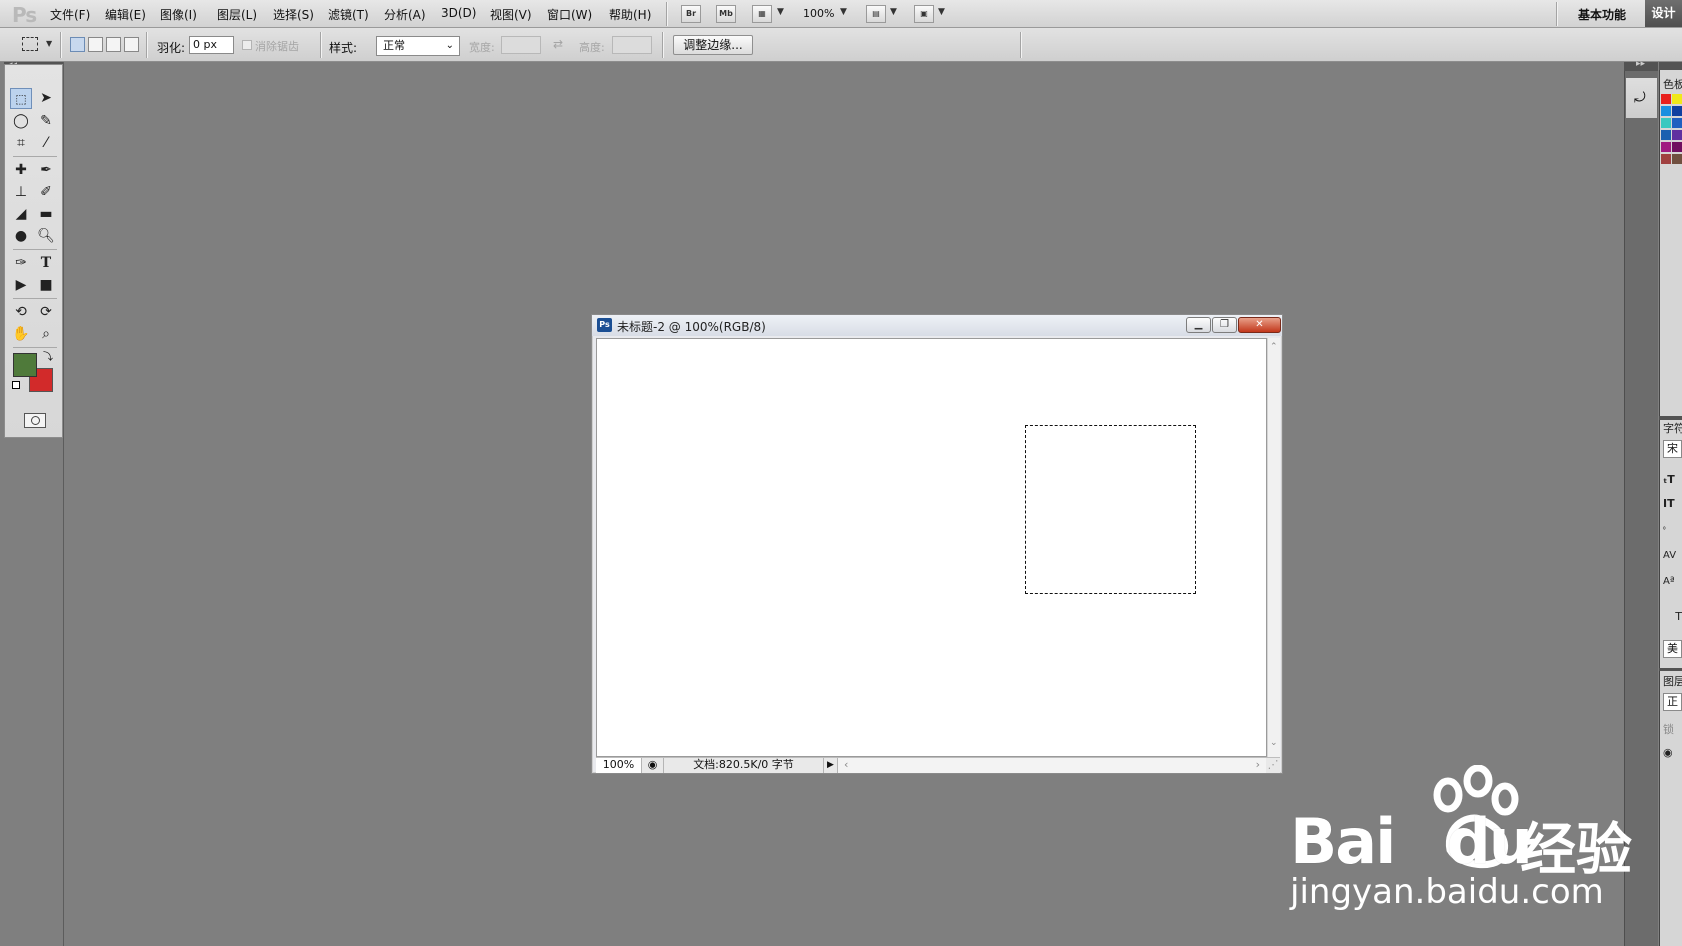  What do you see at coordinates (46, 214) in the screenshot?
I see `gradient-tool-icon: ▬` at bounding box center [46, 214].